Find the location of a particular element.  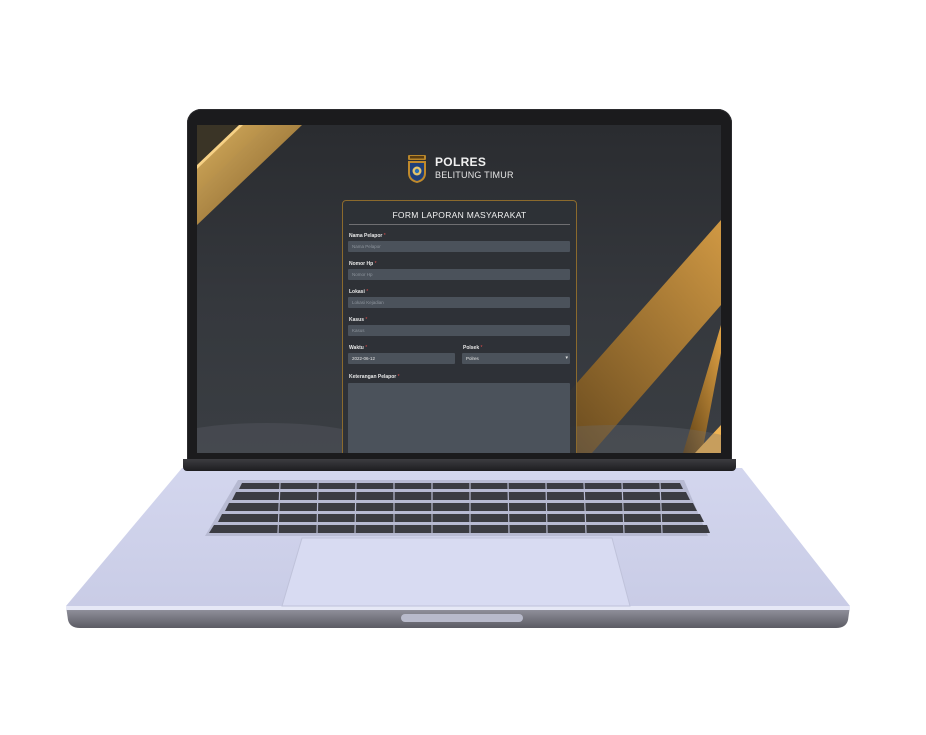

nama-pelapor-input: Nama Pelapor is located at coordinates (459, 246).